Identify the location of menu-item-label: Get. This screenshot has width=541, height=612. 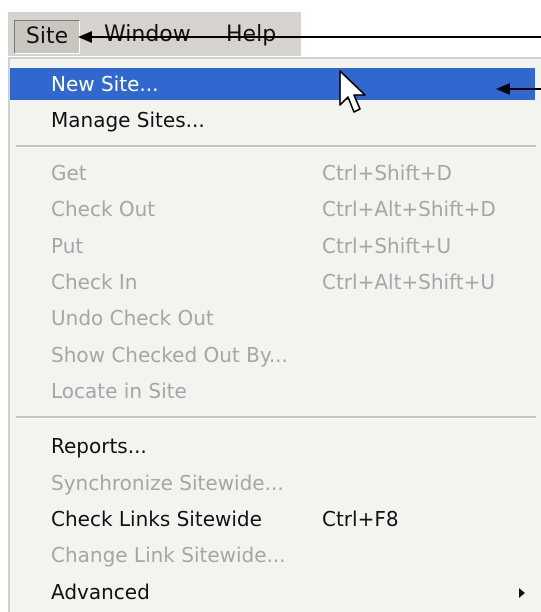
(69, 173).